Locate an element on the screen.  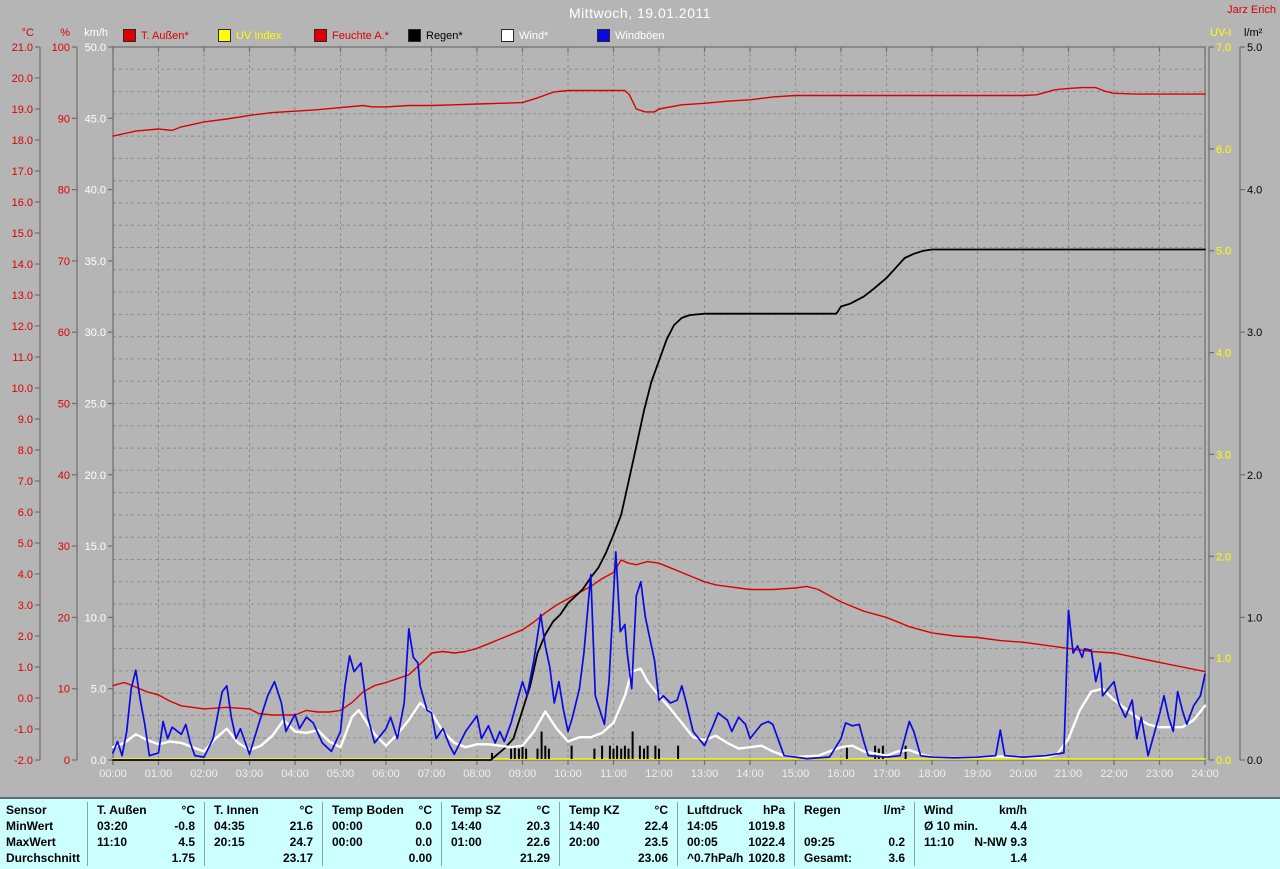
table-cell: 0.00 is located at coordinates (381, 858).